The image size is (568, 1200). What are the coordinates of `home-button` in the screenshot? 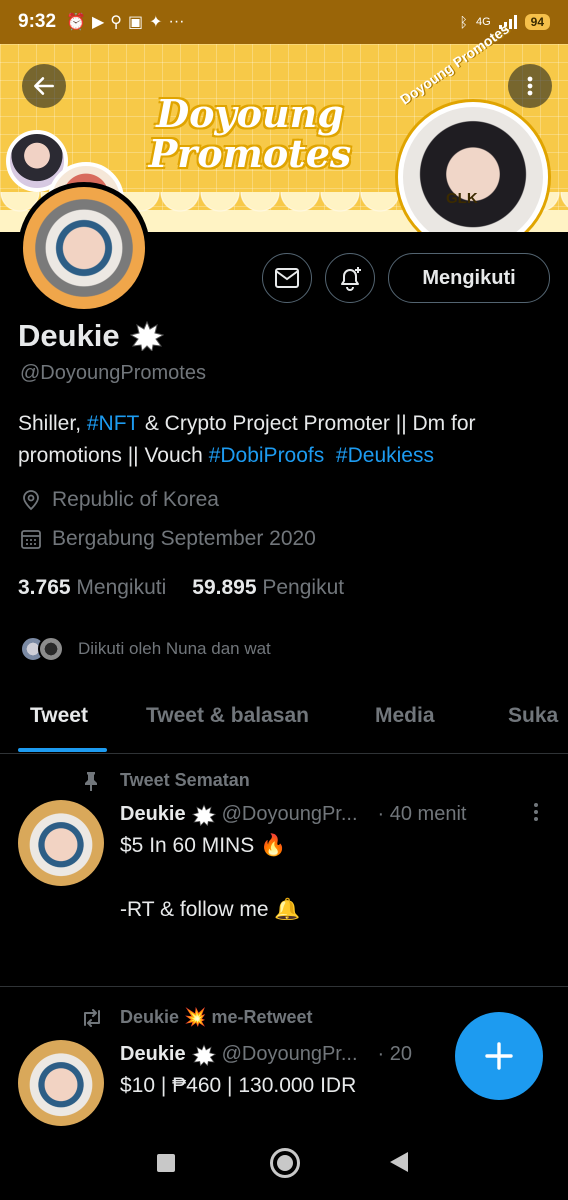 It's located at (285, 1163).